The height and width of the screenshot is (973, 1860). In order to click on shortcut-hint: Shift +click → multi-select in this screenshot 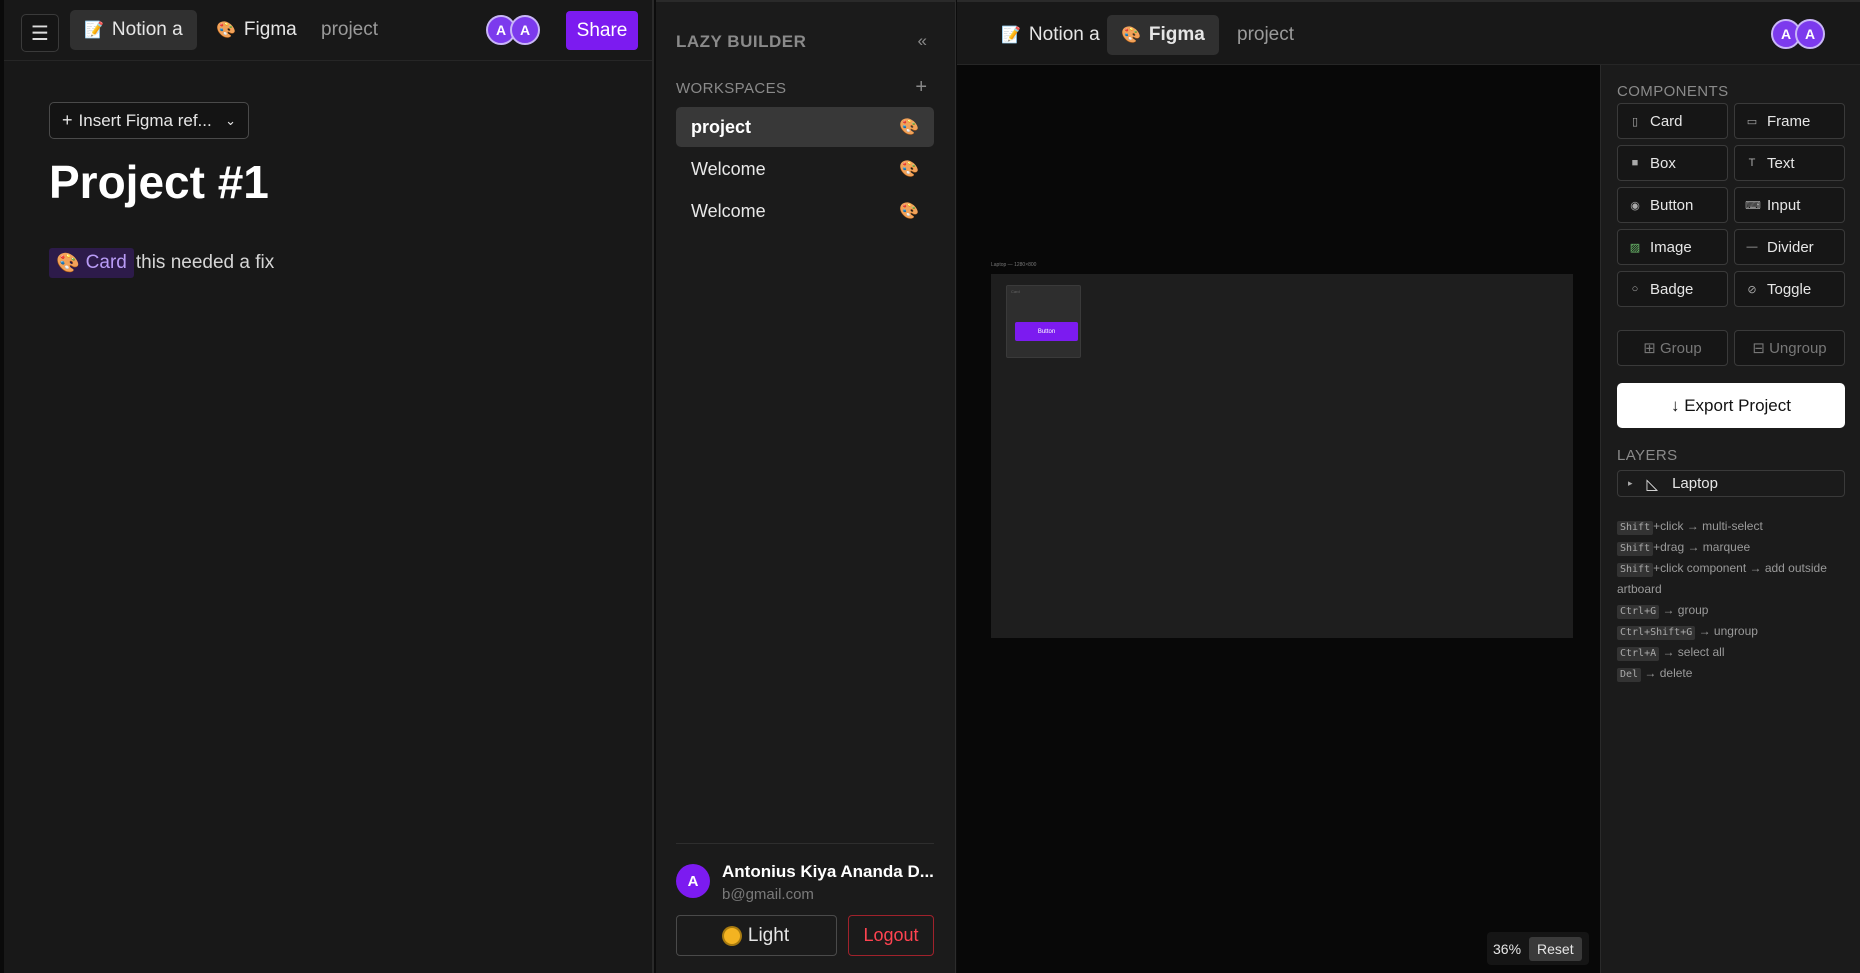, I will do `click(1732, 526)`.